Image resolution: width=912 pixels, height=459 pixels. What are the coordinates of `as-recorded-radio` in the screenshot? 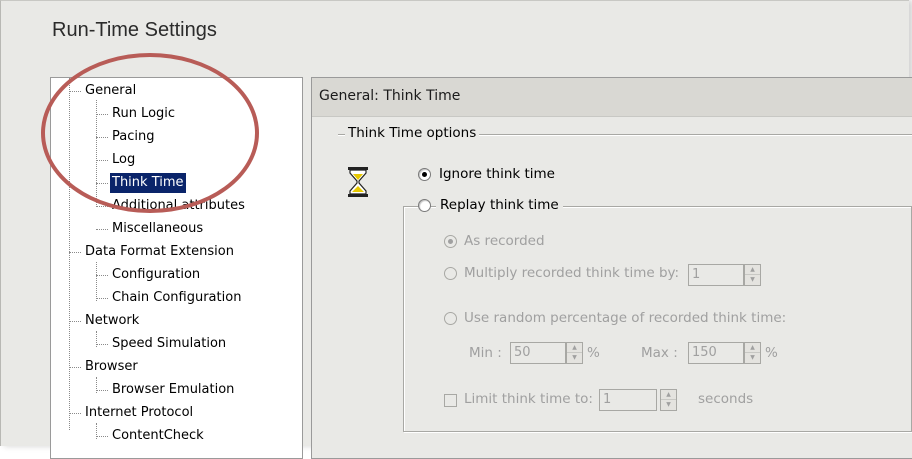 It's located at (450, 241).